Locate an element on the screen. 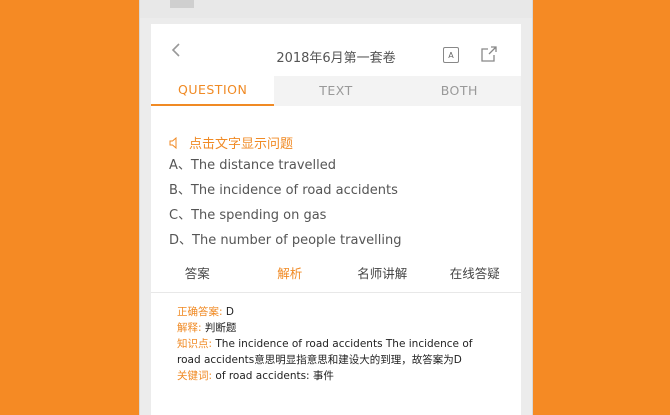 This screenshot has height=415, width=670. option-b: B、The incidence of road accidents is located at coordinates (285, 195).